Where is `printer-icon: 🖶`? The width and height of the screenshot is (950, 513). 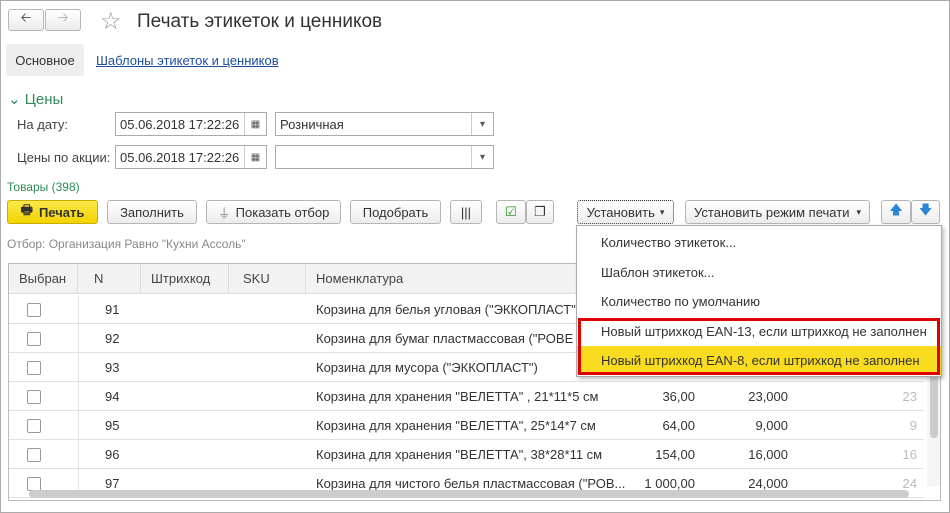 printer-icon: 🖶 is located at coordinates (26, 209).